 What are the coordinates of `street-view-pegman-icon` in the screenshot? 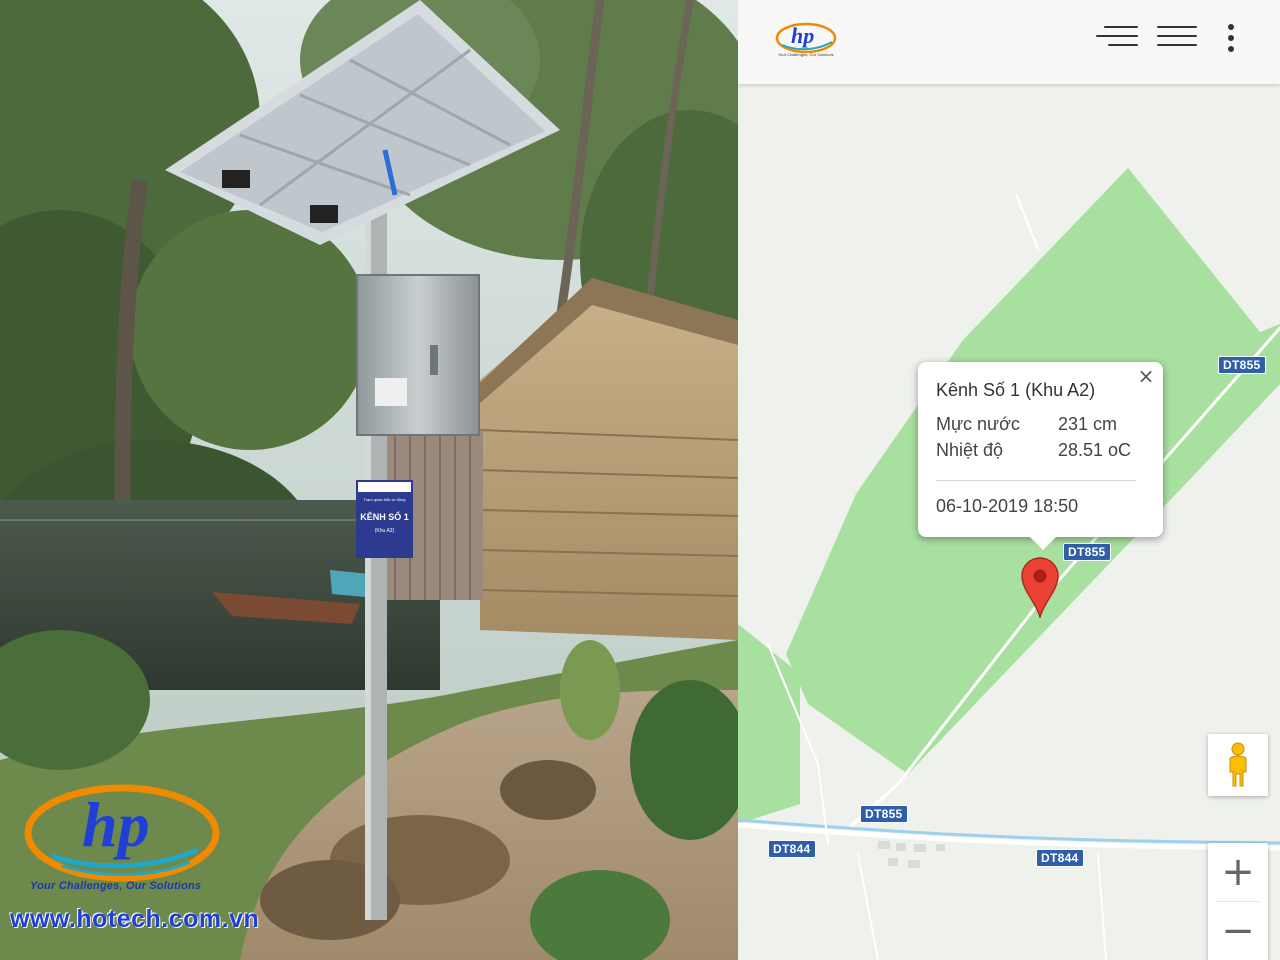 It's located at (1238, 764).